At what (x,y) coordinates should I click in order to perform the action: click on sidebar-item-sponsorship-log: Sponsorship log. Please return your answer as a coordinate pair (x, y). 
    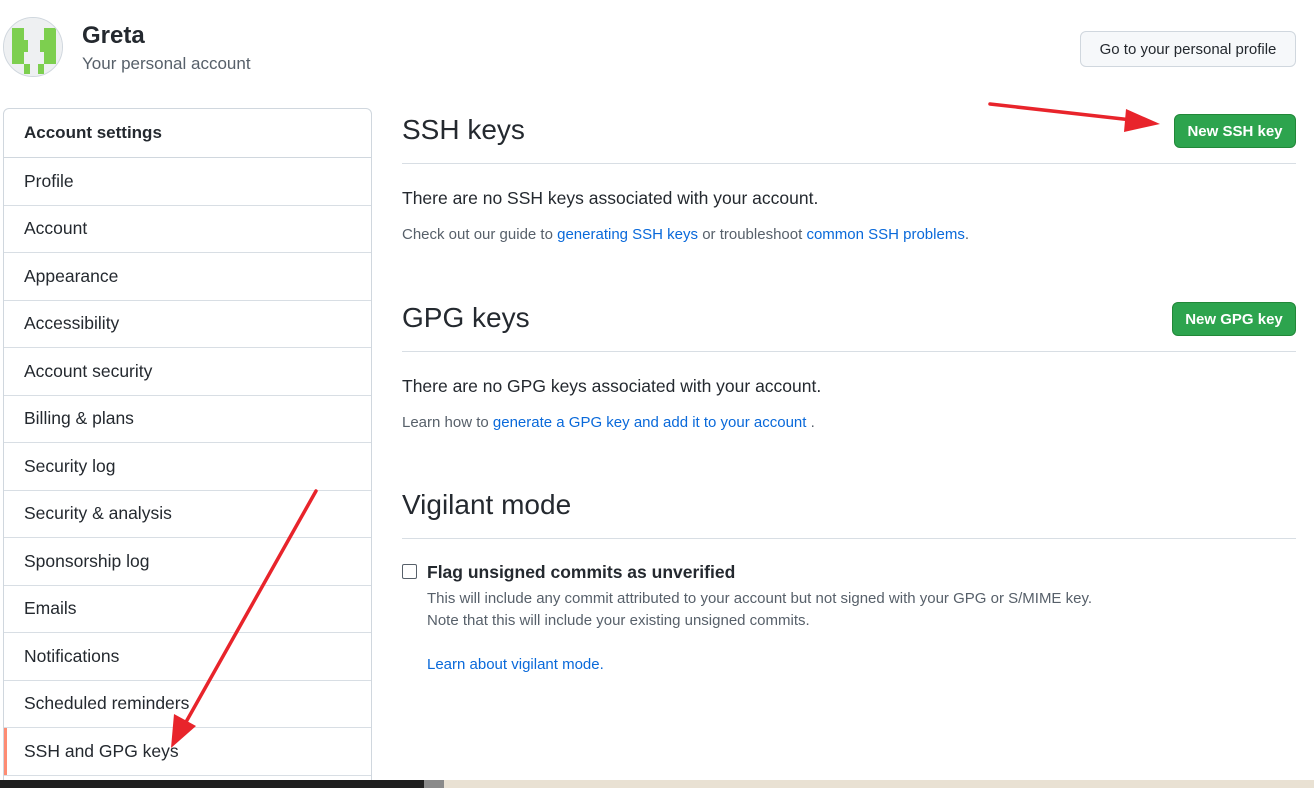
    Looking at the image, I should click on (187, 562).